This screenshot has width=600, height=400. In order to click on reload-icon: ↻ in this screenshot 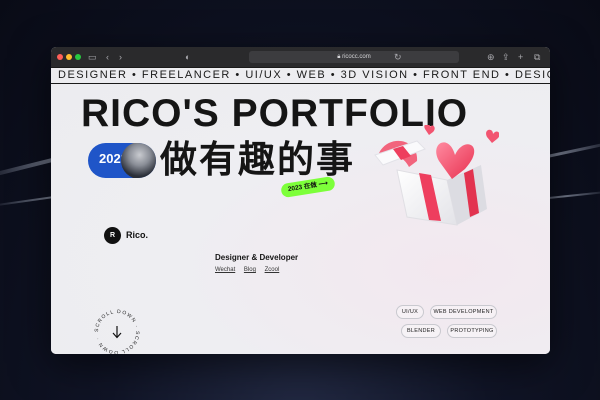, I will do `click(398, 57)`.